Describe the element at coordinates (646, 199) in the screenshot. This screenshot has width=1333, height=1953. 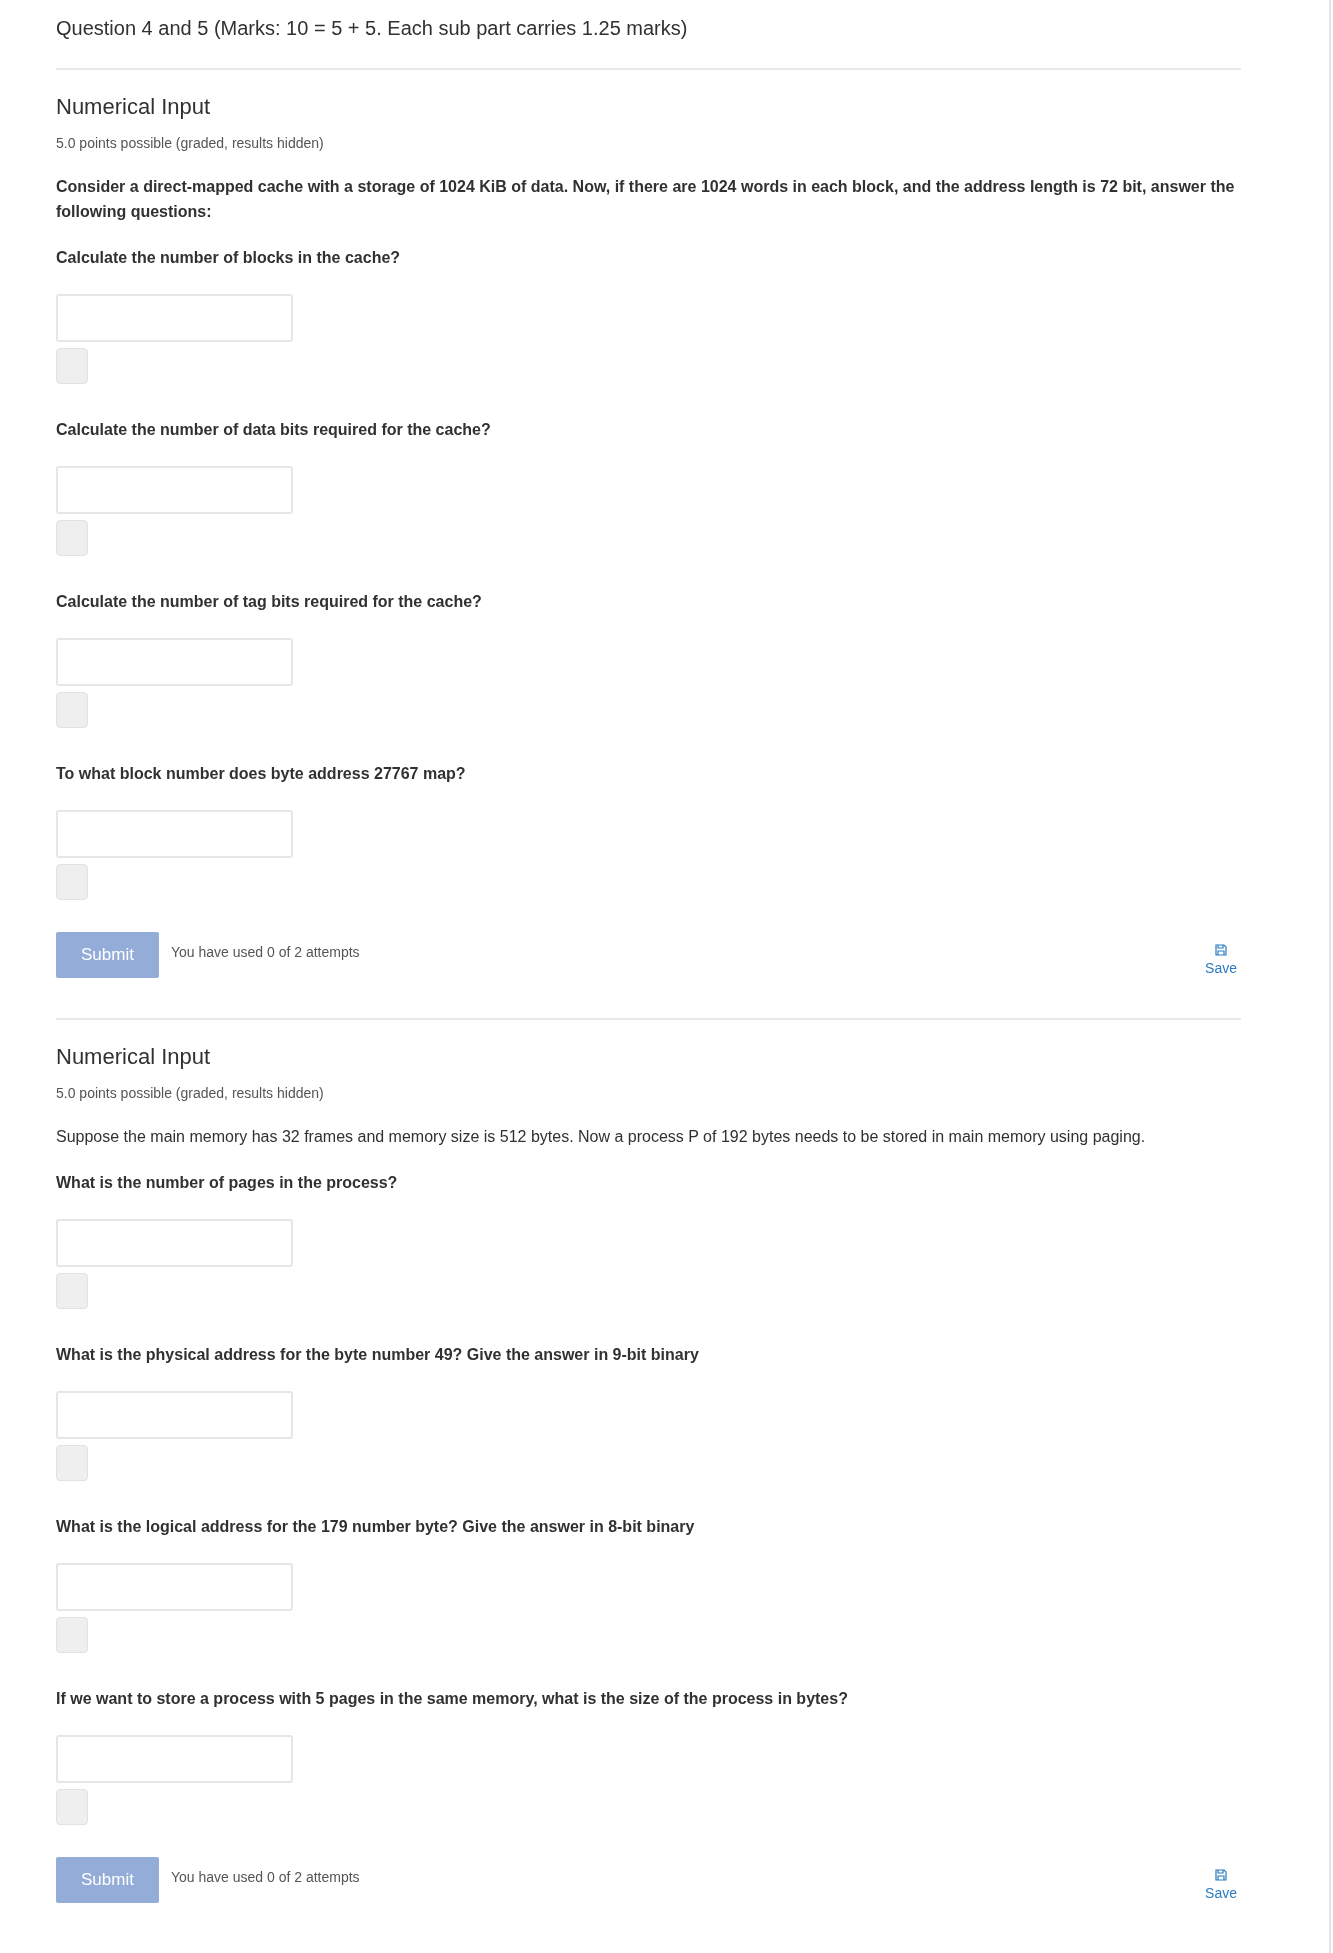
I see `problem-statement: Consider a direct-mapped cache with a storage of 1024 KiB of data. Now, if there are 1024 words in each block, and the address length is 72 bit, answer the following questions:` at that location.